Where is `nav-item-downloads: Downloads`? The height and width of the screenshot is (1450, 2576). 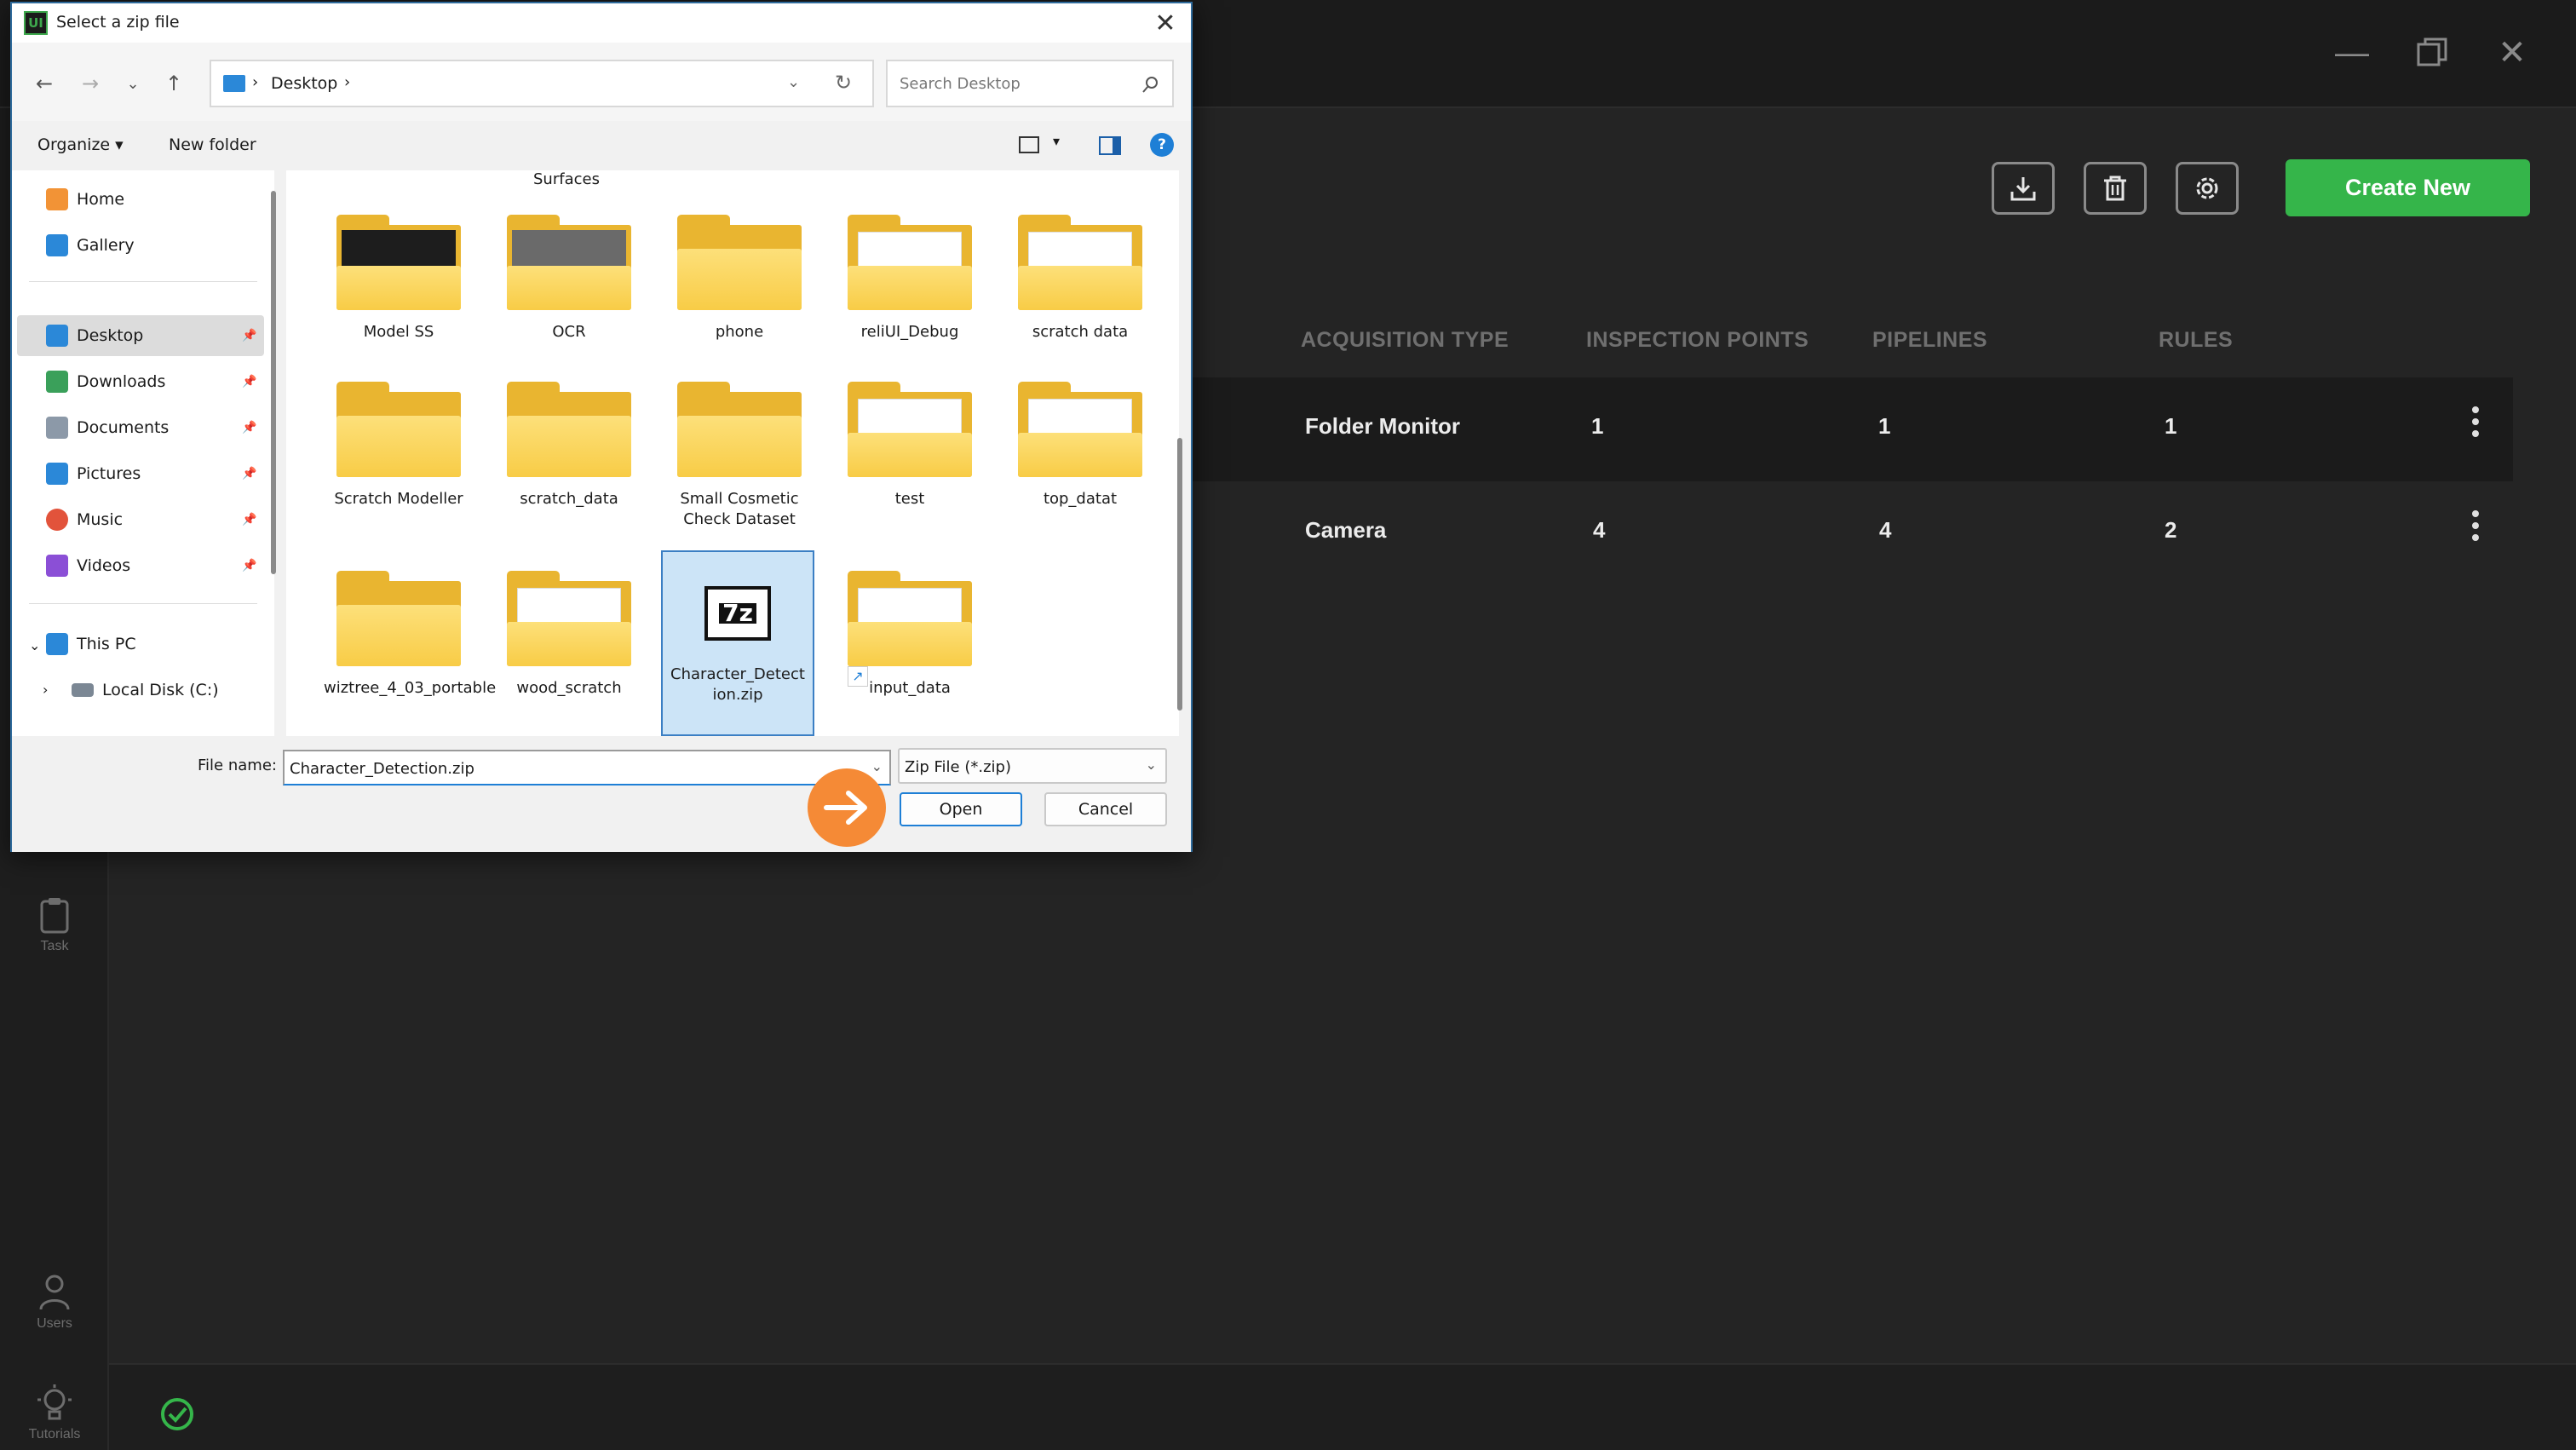 nav-item-downloads: Downloads is located at coordinates (157, 382).